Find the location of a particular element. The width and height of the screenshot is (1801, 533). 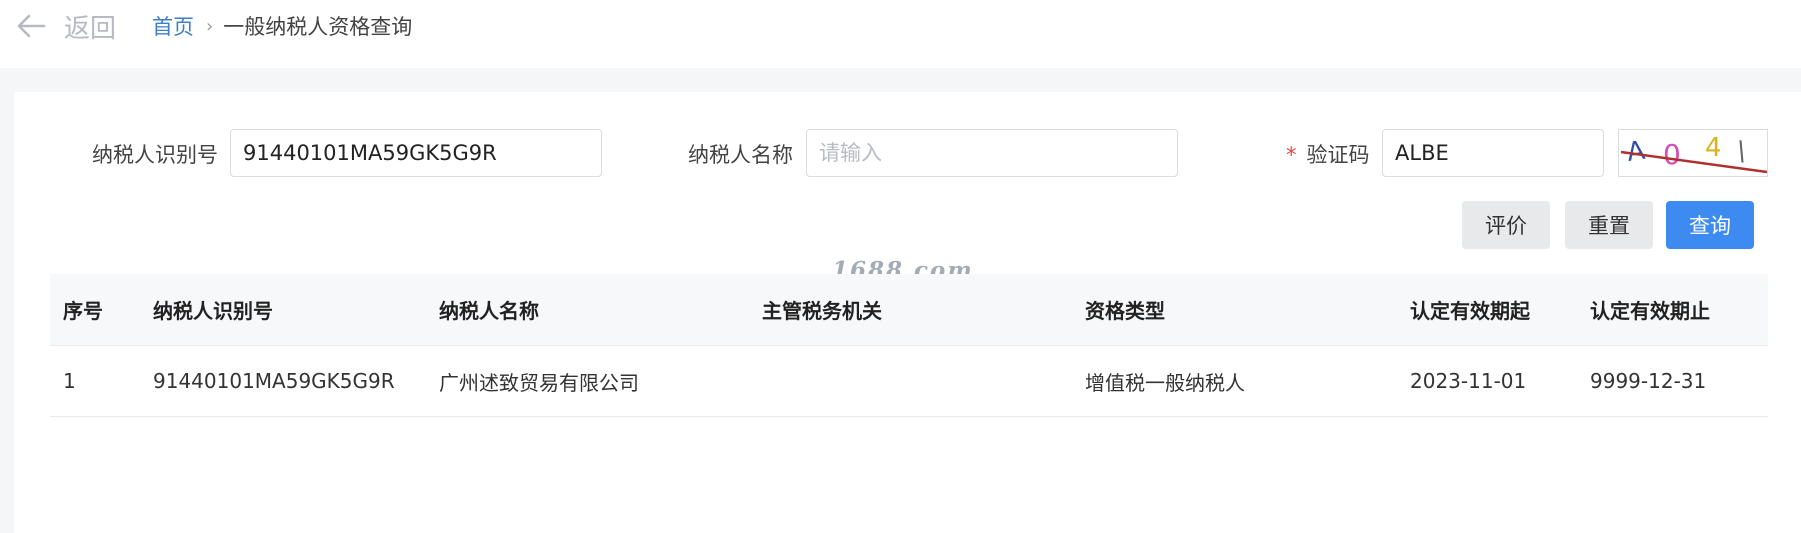

back-button: 返回 is located at coordinates (66, 26).